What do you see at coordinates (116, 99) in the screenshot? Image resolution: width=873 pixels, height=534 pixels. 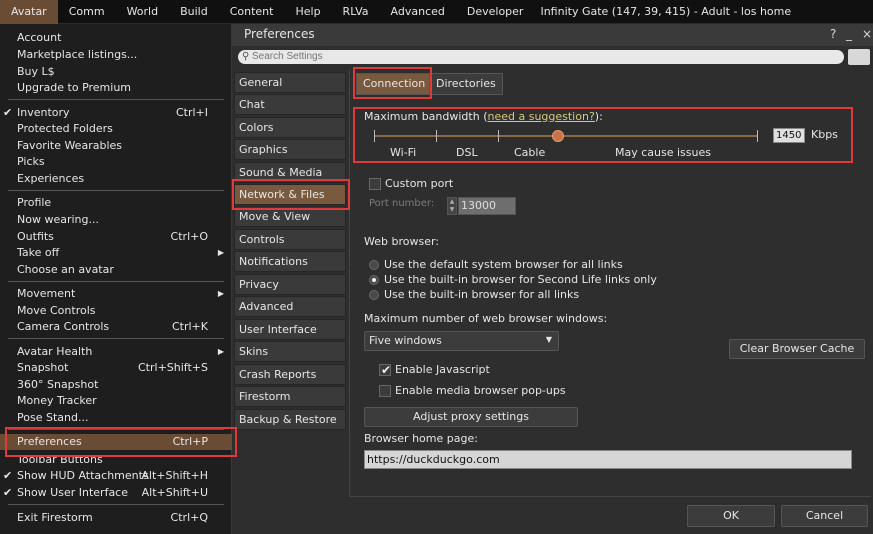 I see `menu-separator` at bounding box center [116, 99].